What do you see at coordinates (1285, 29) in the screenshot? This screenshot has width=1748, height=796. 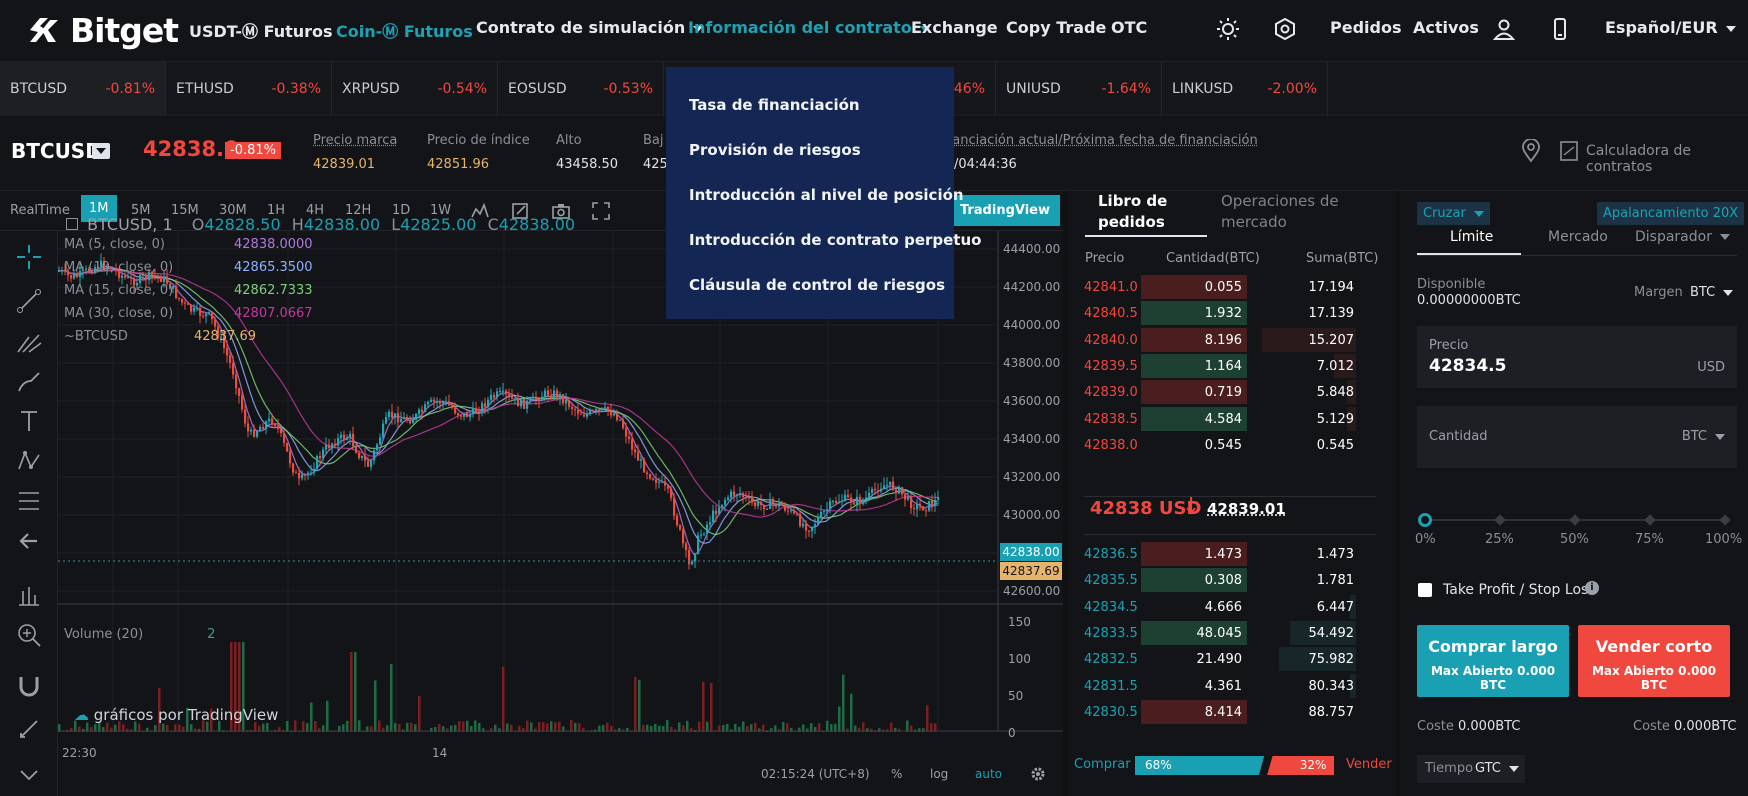 I see `settings-hexagon-icon` at bounding box center [1285, 29].